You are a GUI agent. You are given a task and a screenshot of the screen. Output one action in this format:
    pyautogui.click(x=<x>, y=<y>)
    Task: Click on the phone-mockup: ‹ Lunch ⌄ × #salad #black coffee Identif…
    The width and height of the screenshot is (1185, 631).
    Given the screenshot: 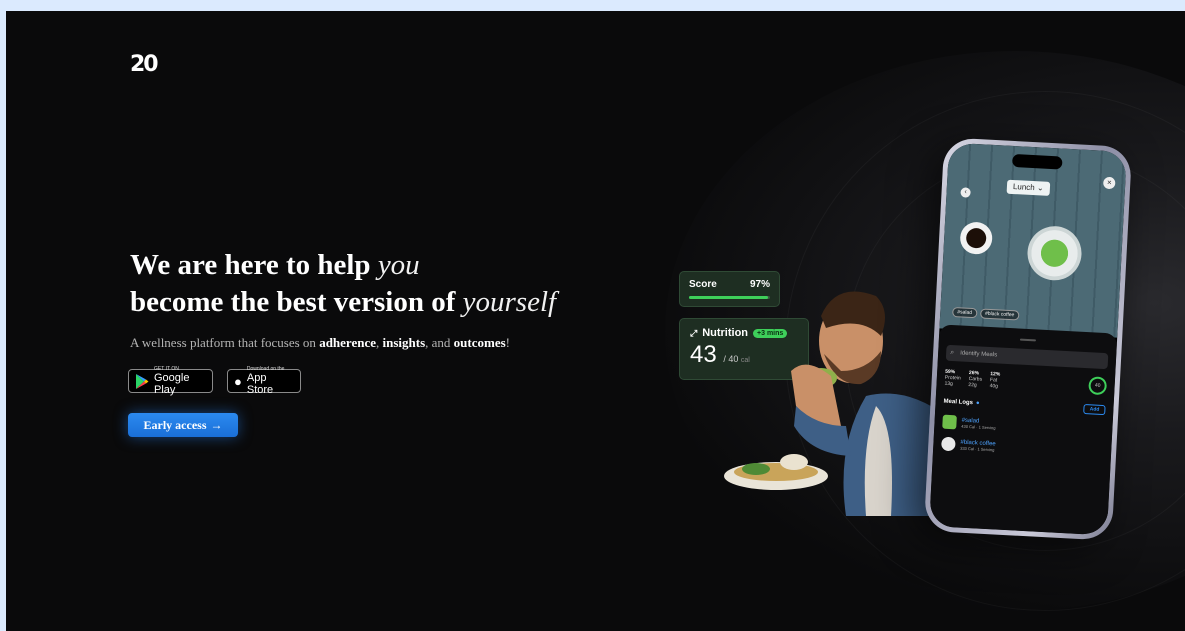 What is the action you would take?
    pyautogui.click(x=1028, y=339)
    